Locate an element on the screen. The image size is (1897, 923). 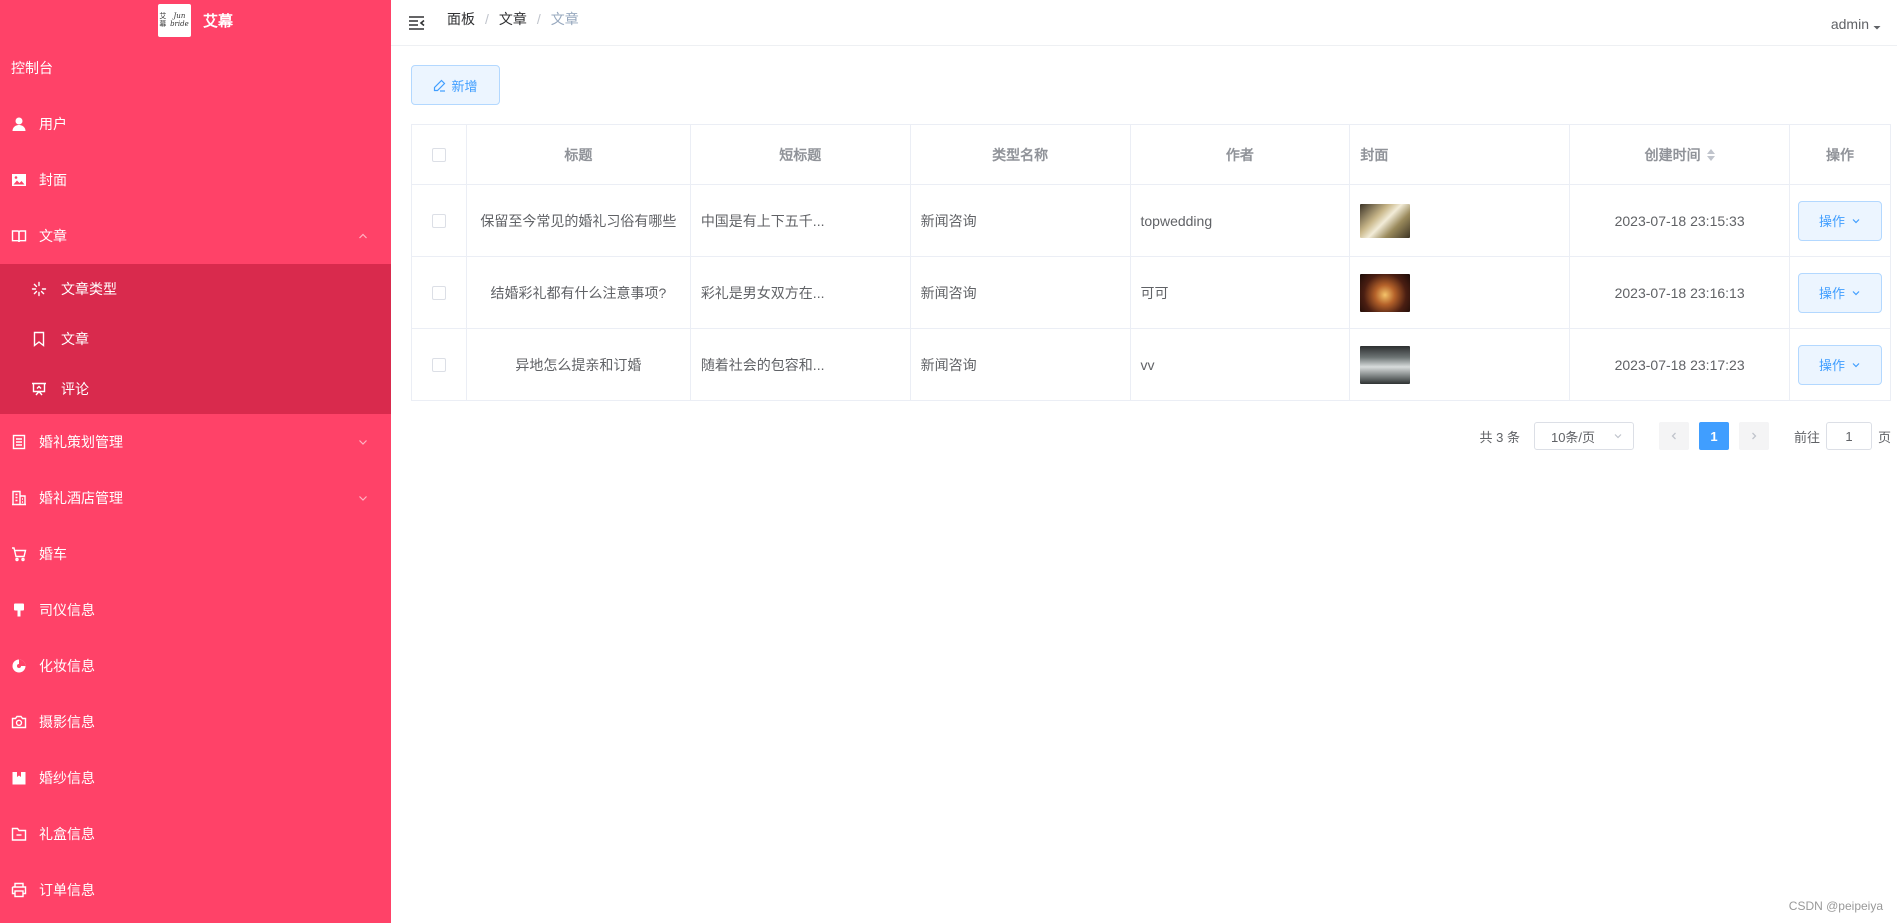
chevron-up-icon is located at coordinates (363, 236).